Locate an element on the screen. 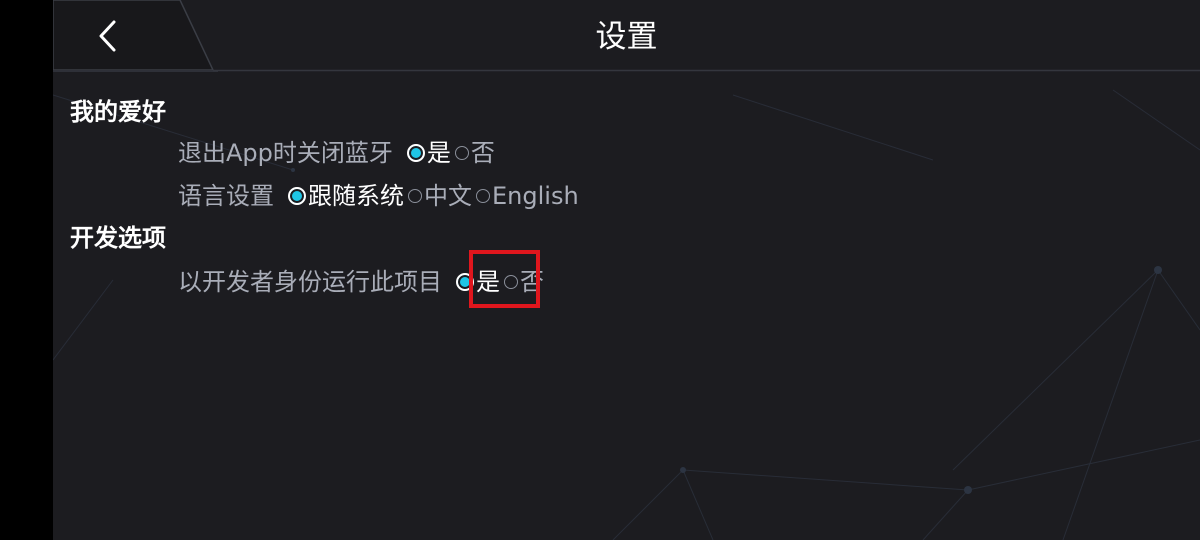 The width and height of the screenshot is (1200, 540). section-title-developer-options: 开发选项 is located at coordinates (118, 238).